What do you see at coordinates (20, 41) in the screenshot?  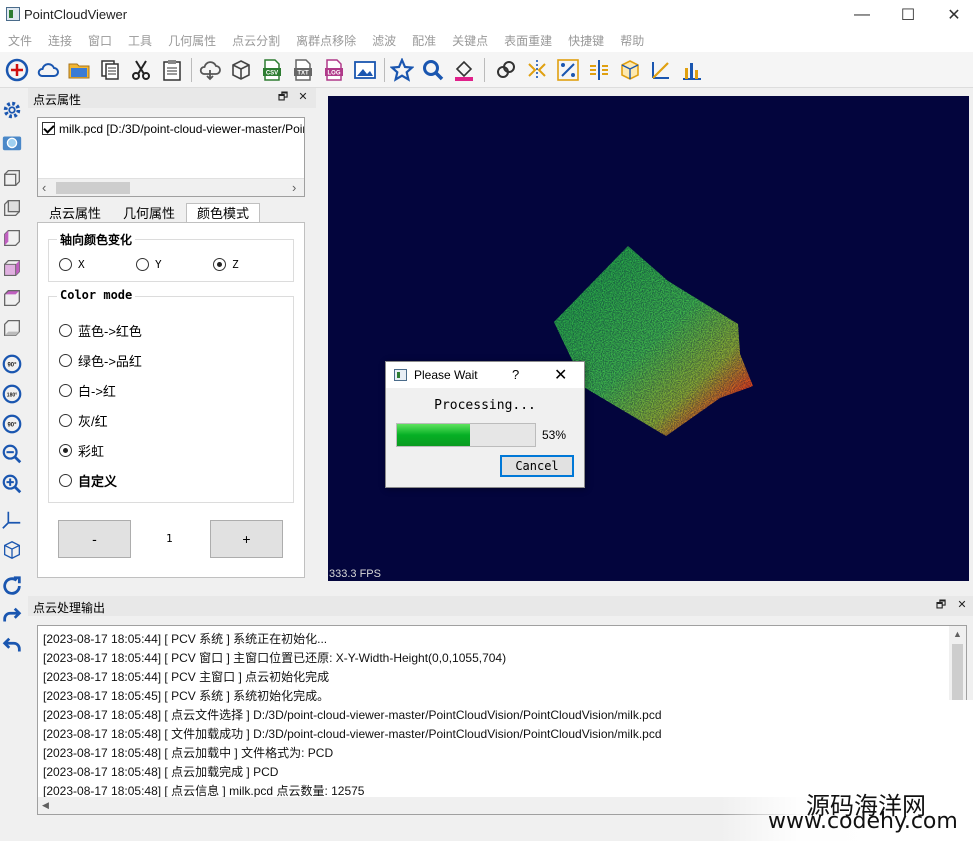 I see `menu-file: 文件` at bounding box center [20, 41].